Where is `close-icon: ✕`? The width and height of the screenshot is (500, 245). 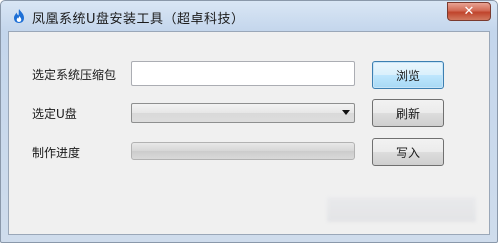
close-icon: ✕ is located at coordinates (469, 11).